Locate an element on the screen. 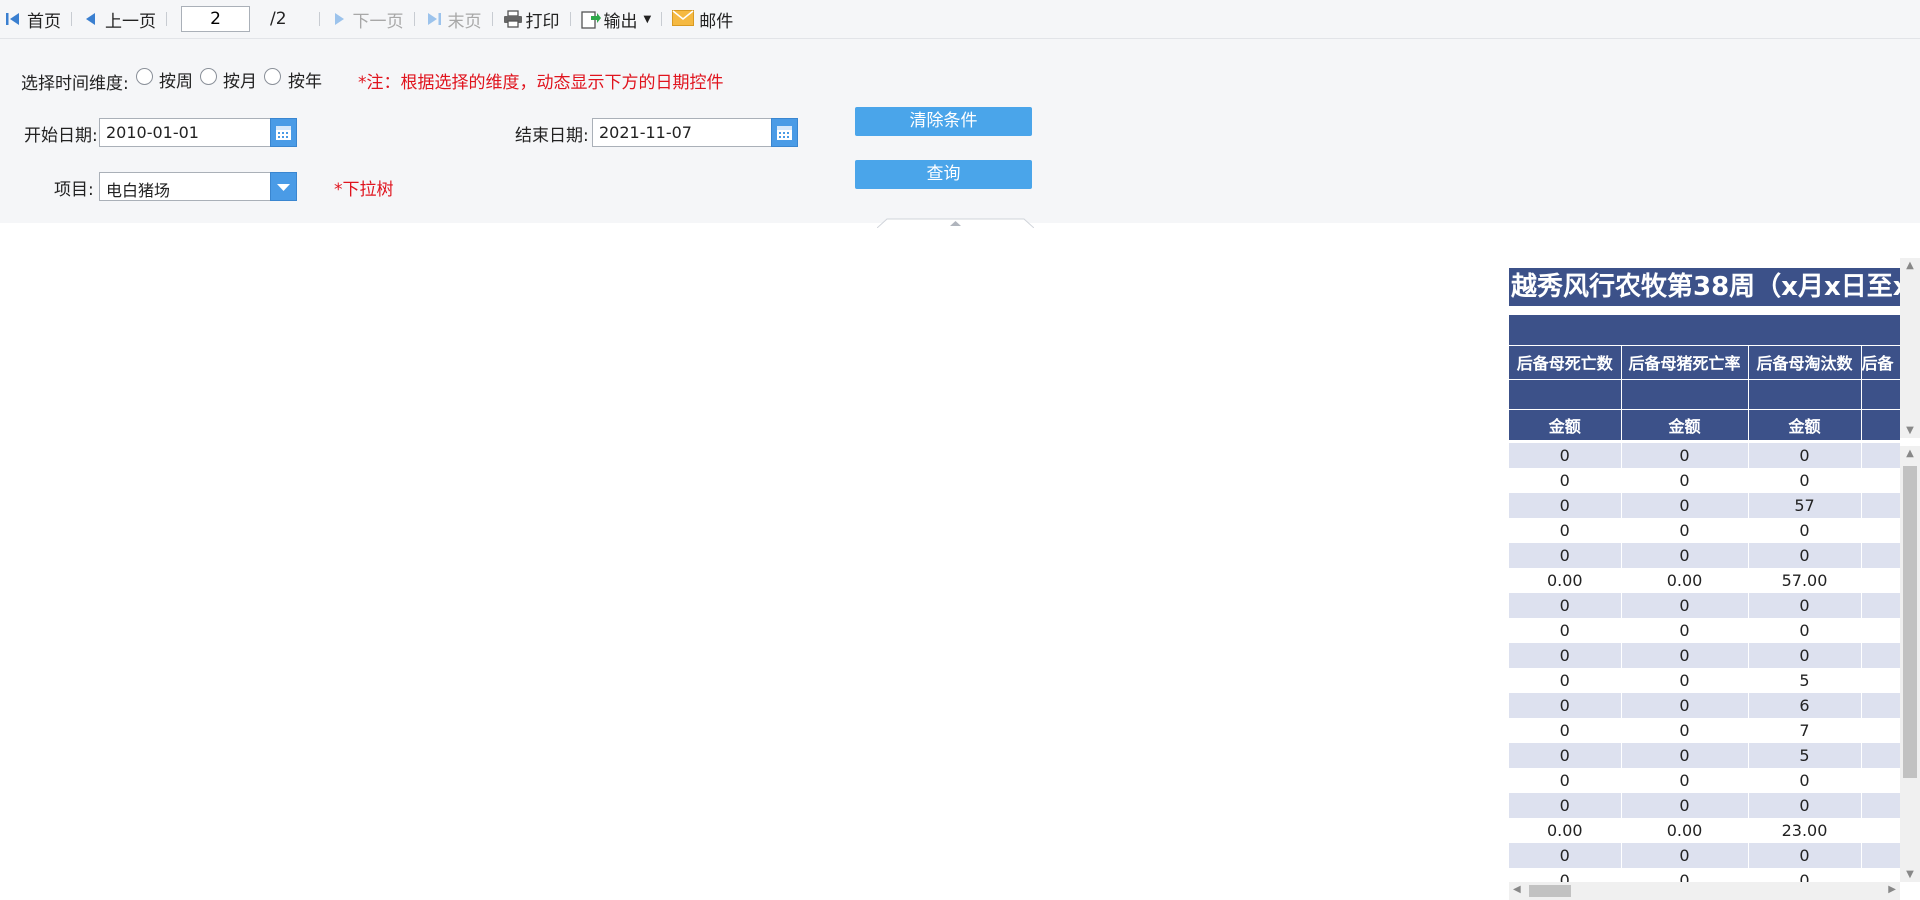 This screenshot has width=1920, height=900. report-toolbar: 首页 上一页 /2 下一页 末页 打印 输出 ▼ is located at coordinates (960, 19).